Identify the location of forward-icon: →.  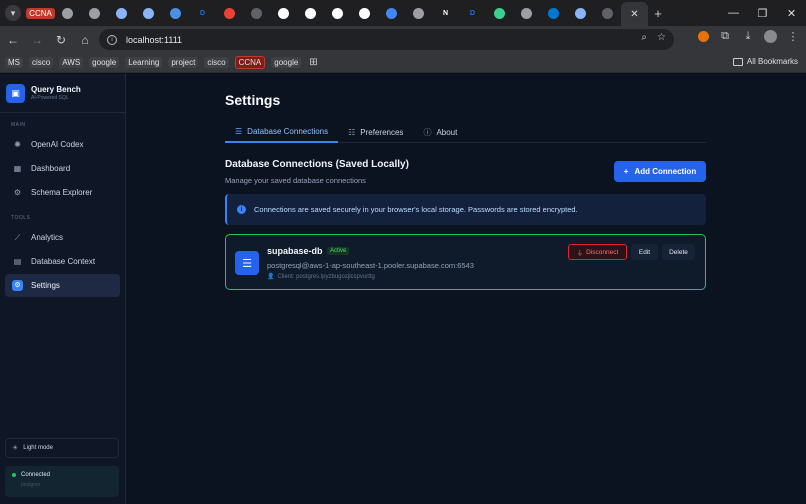
(37, 40).